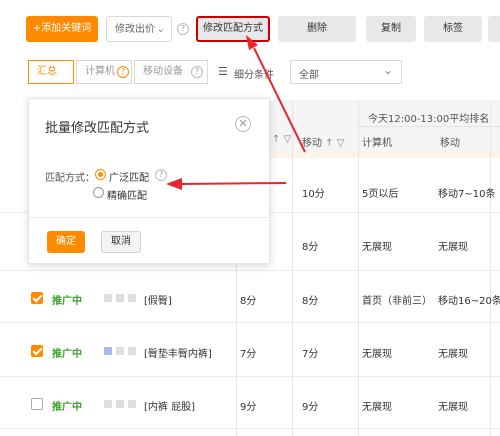 Image resolution: width=500 pixels, height=436 pixels. What do you see at coordinates (313, 194) in the screenshot?
I see `table-cell: 10分` at bounding box center [313, 194].